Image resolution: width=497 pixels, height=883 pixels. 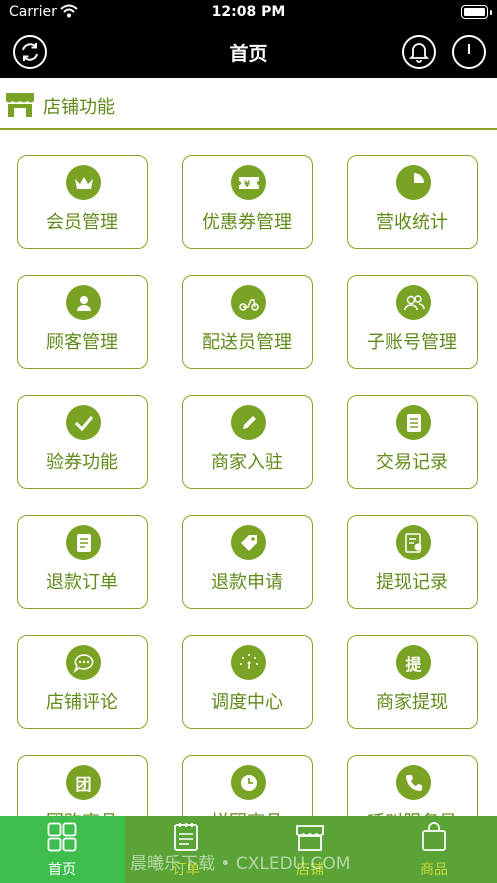 What do you see at coordinates (82, 702) in the screenshot?
I see `tile-label: 店铺评论` at bounding box center [82, 702].